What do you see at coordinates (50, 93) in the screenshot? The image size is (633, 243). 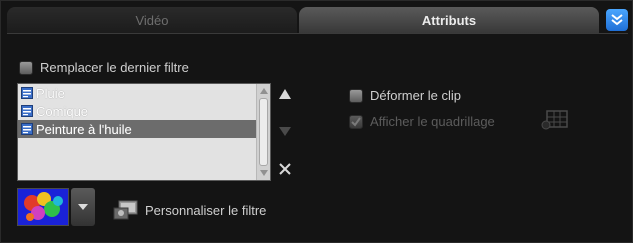 I see `list-item-label: Pluie` at bounding box center [50, 93].